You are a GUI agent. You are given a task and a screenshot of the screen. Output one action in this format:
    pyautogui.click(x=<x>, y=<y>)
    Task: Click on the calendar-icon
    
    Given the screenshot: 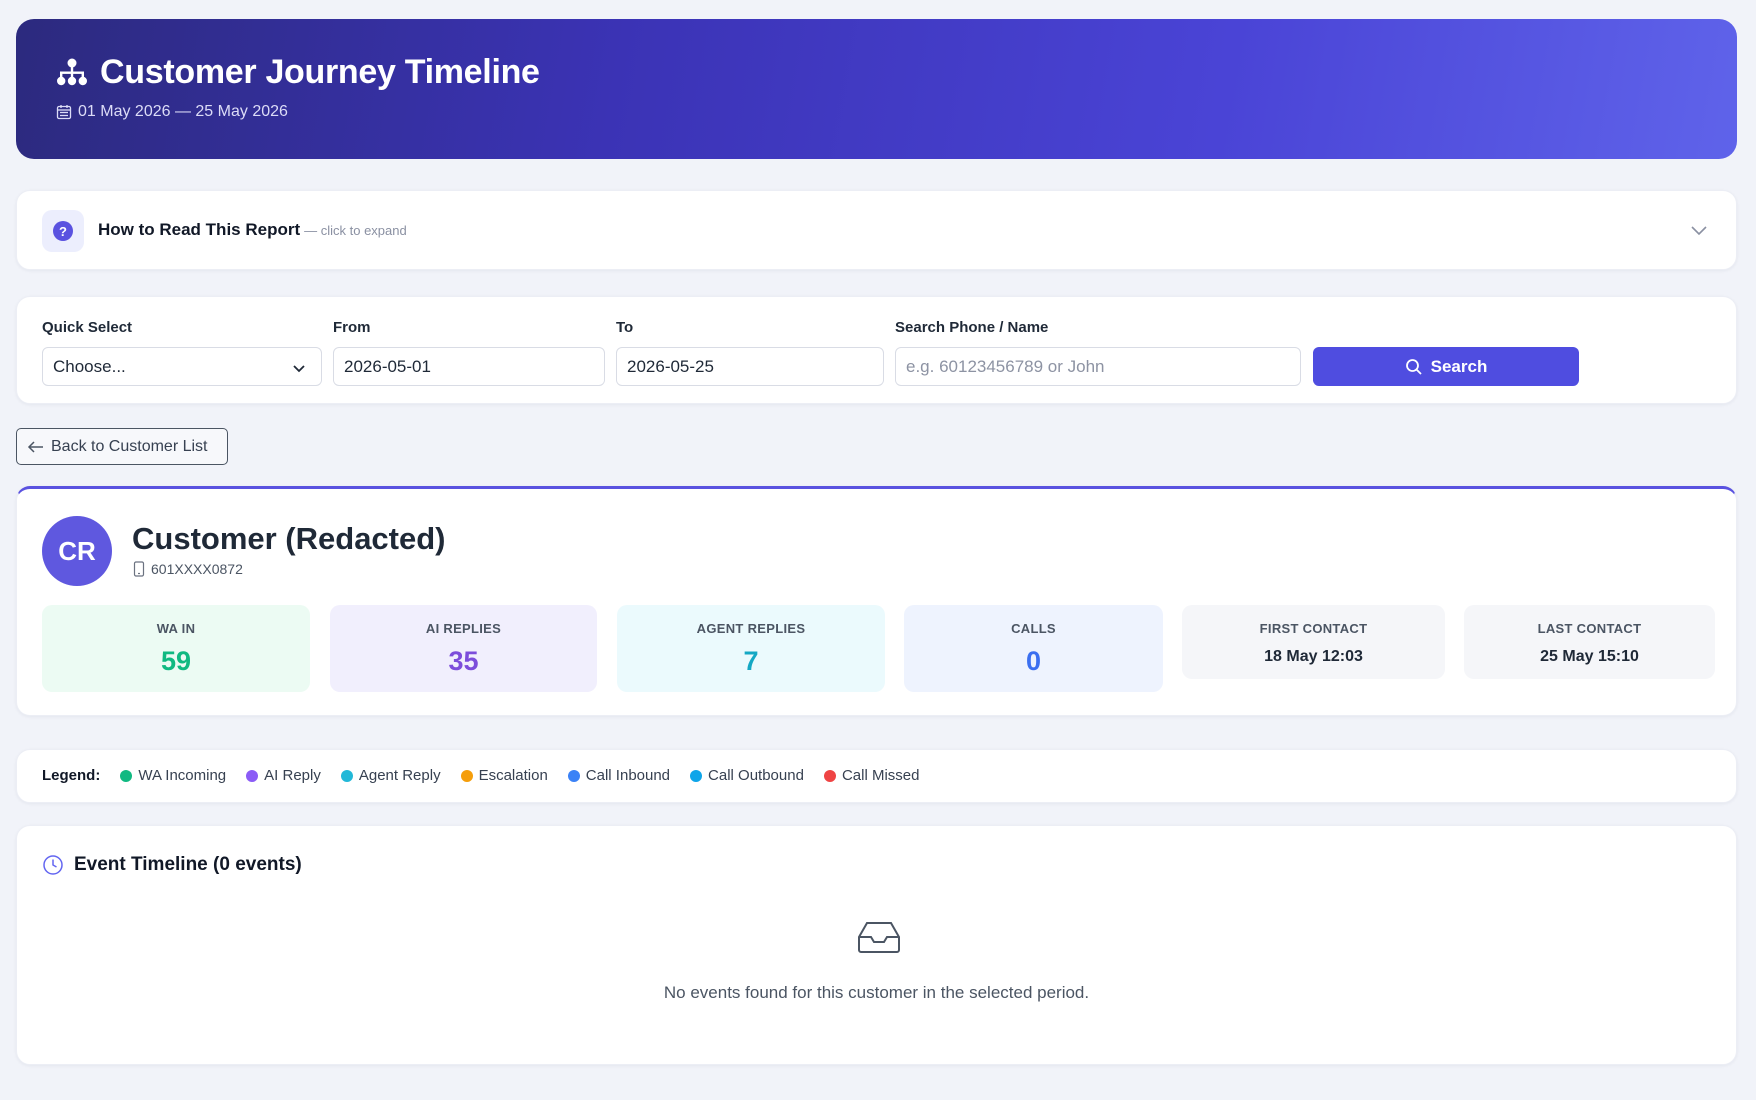 What is the action you would take?
    pyautogui.click(x=64, y=112)
    